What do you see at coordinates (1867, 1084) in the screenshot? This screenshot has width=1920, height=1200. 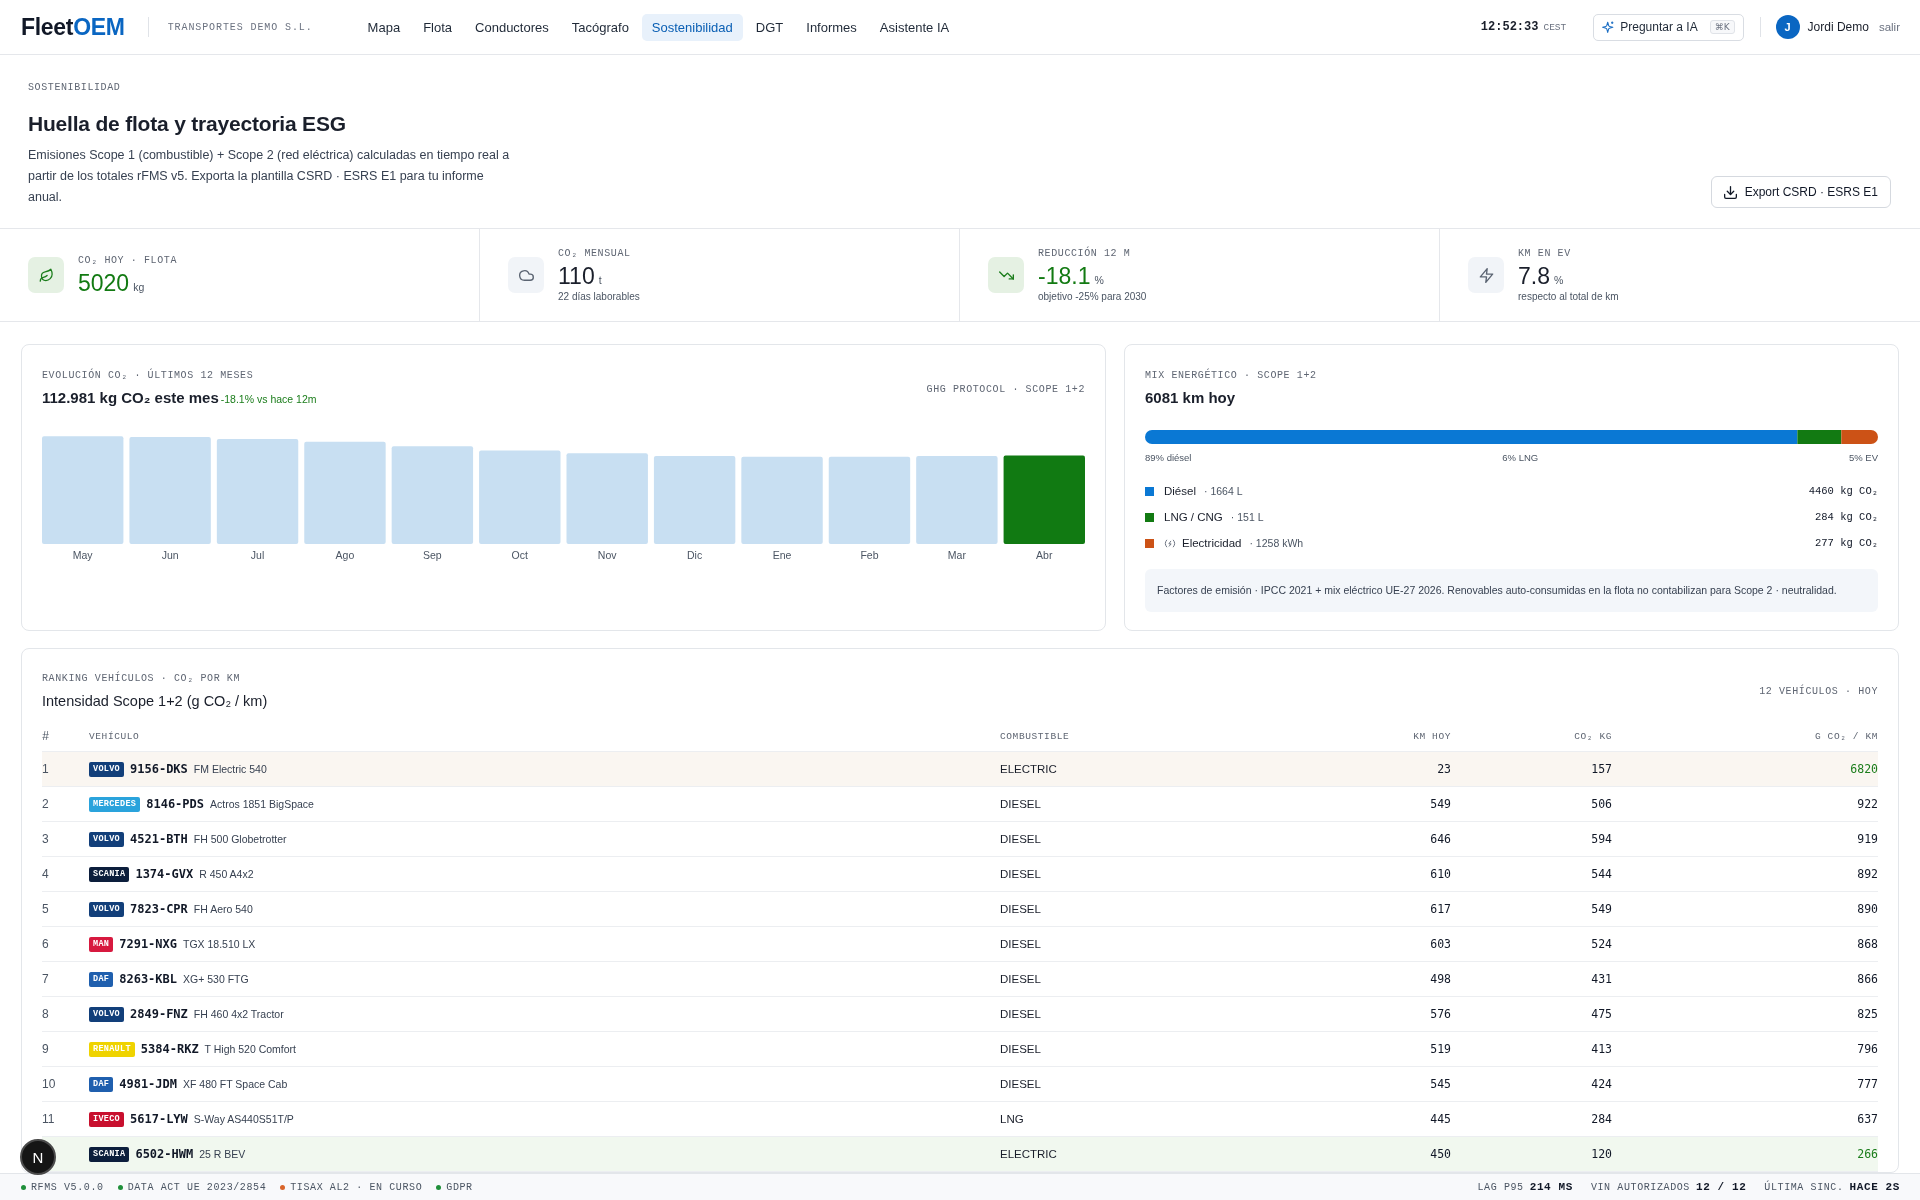 I see `intensity-cell-text: 777` at bounding box center [1867, 1084].